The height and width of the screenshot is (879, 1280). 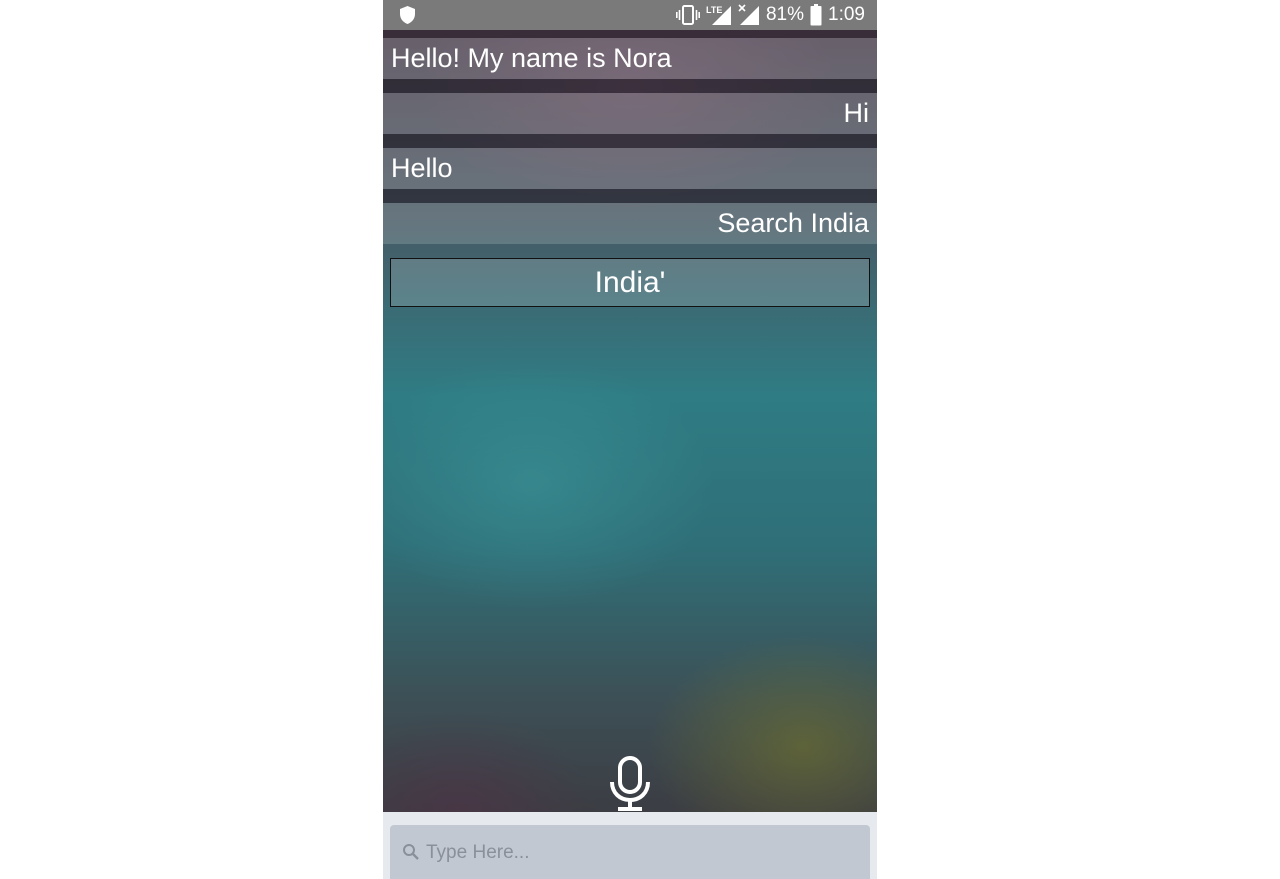 I want to click on status-bar: LTE 81% 1:09, so click(x=630, y=15).